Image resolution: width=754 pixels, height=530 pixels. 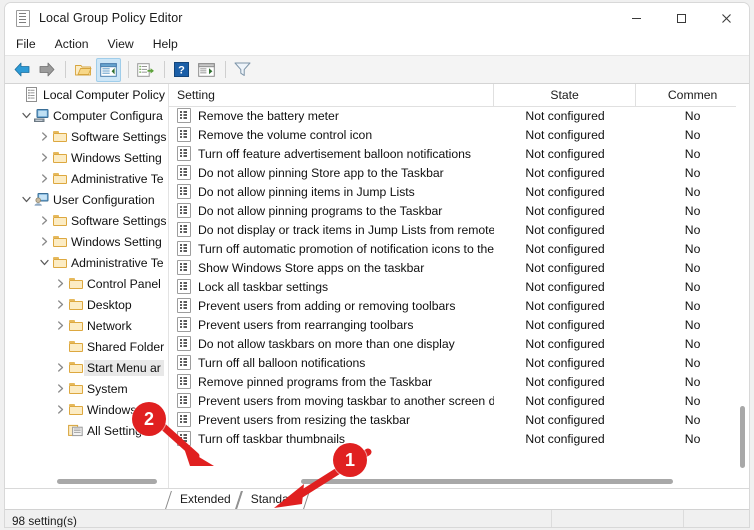 I want to click on list-vertical-scrollbar, so click(x=742, y=297).